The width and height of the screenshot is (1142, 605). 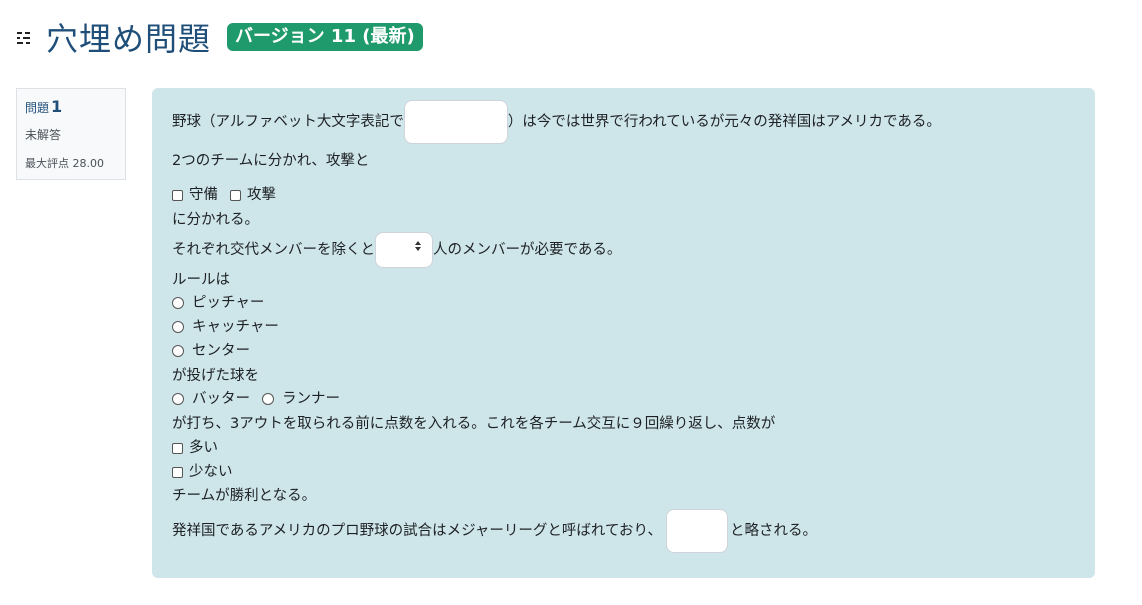 I want to click on page-header: 穴埋め問題 バージョン 11 (最新), so click(x=219, y=37).